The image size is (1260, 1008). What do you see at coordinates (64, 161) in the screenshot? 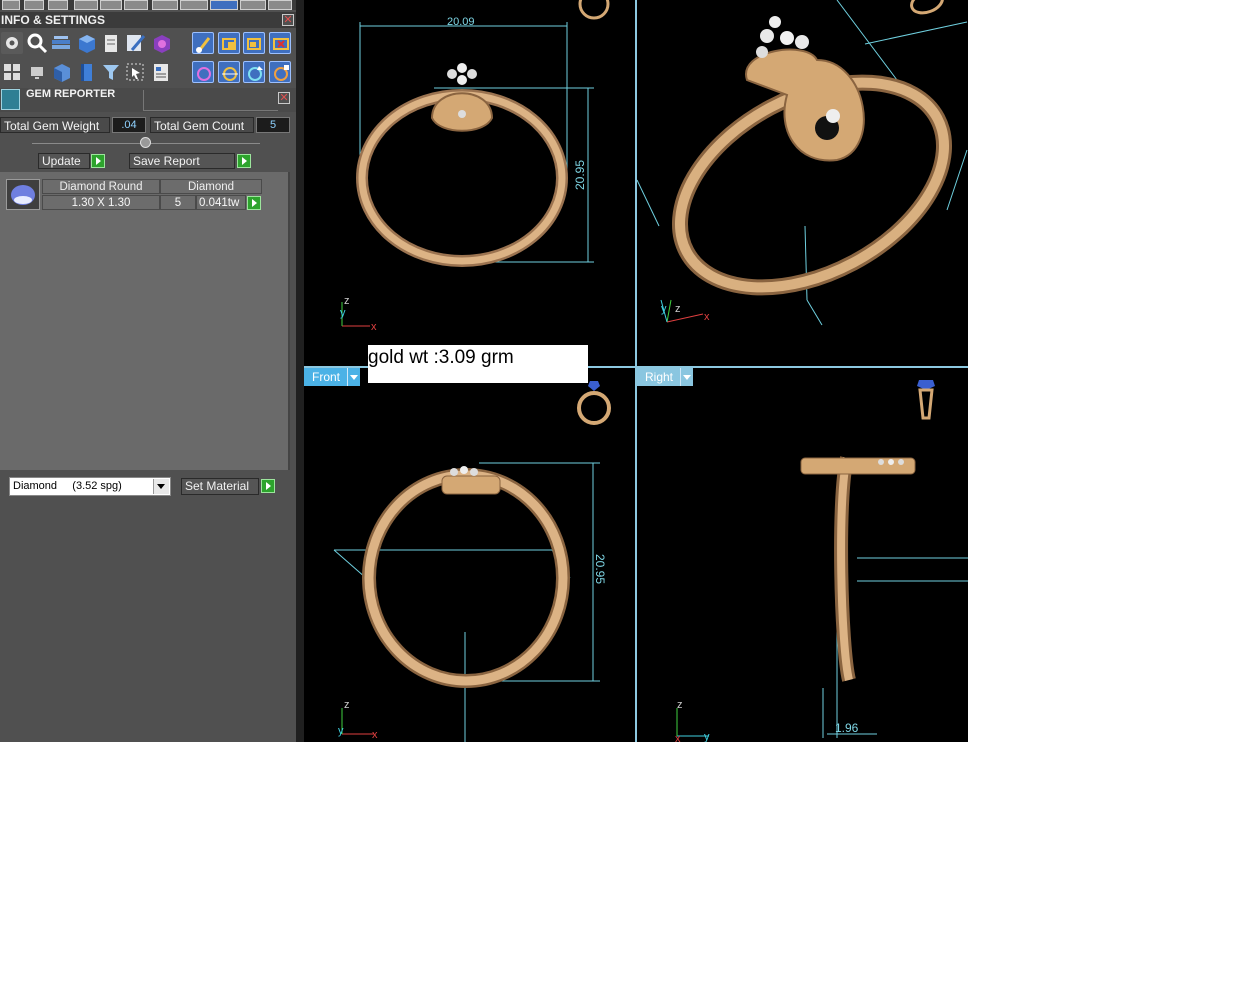
I see `update-button: Update` at bounding box center [64, 161].